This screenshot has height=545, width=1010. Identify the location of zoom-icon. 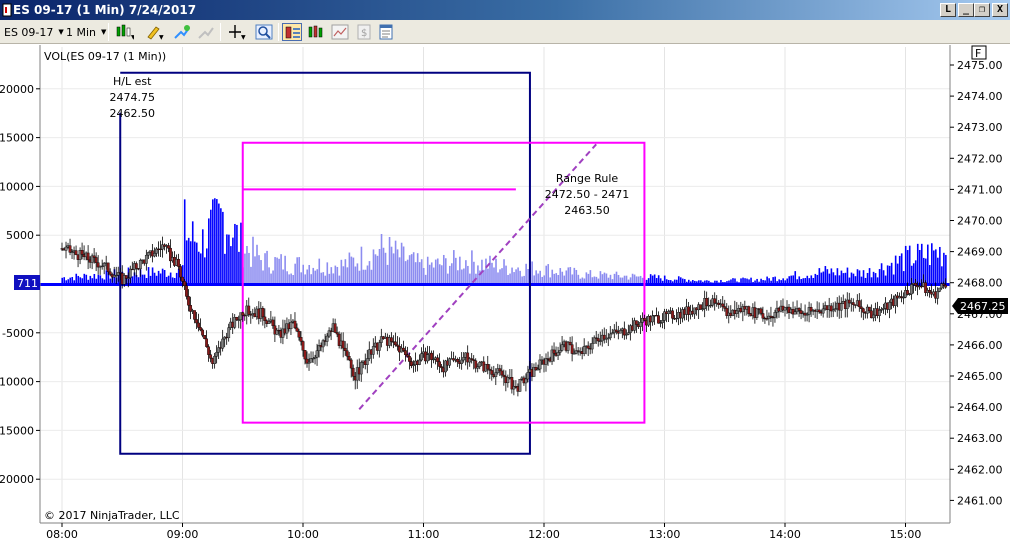
(264, 32).